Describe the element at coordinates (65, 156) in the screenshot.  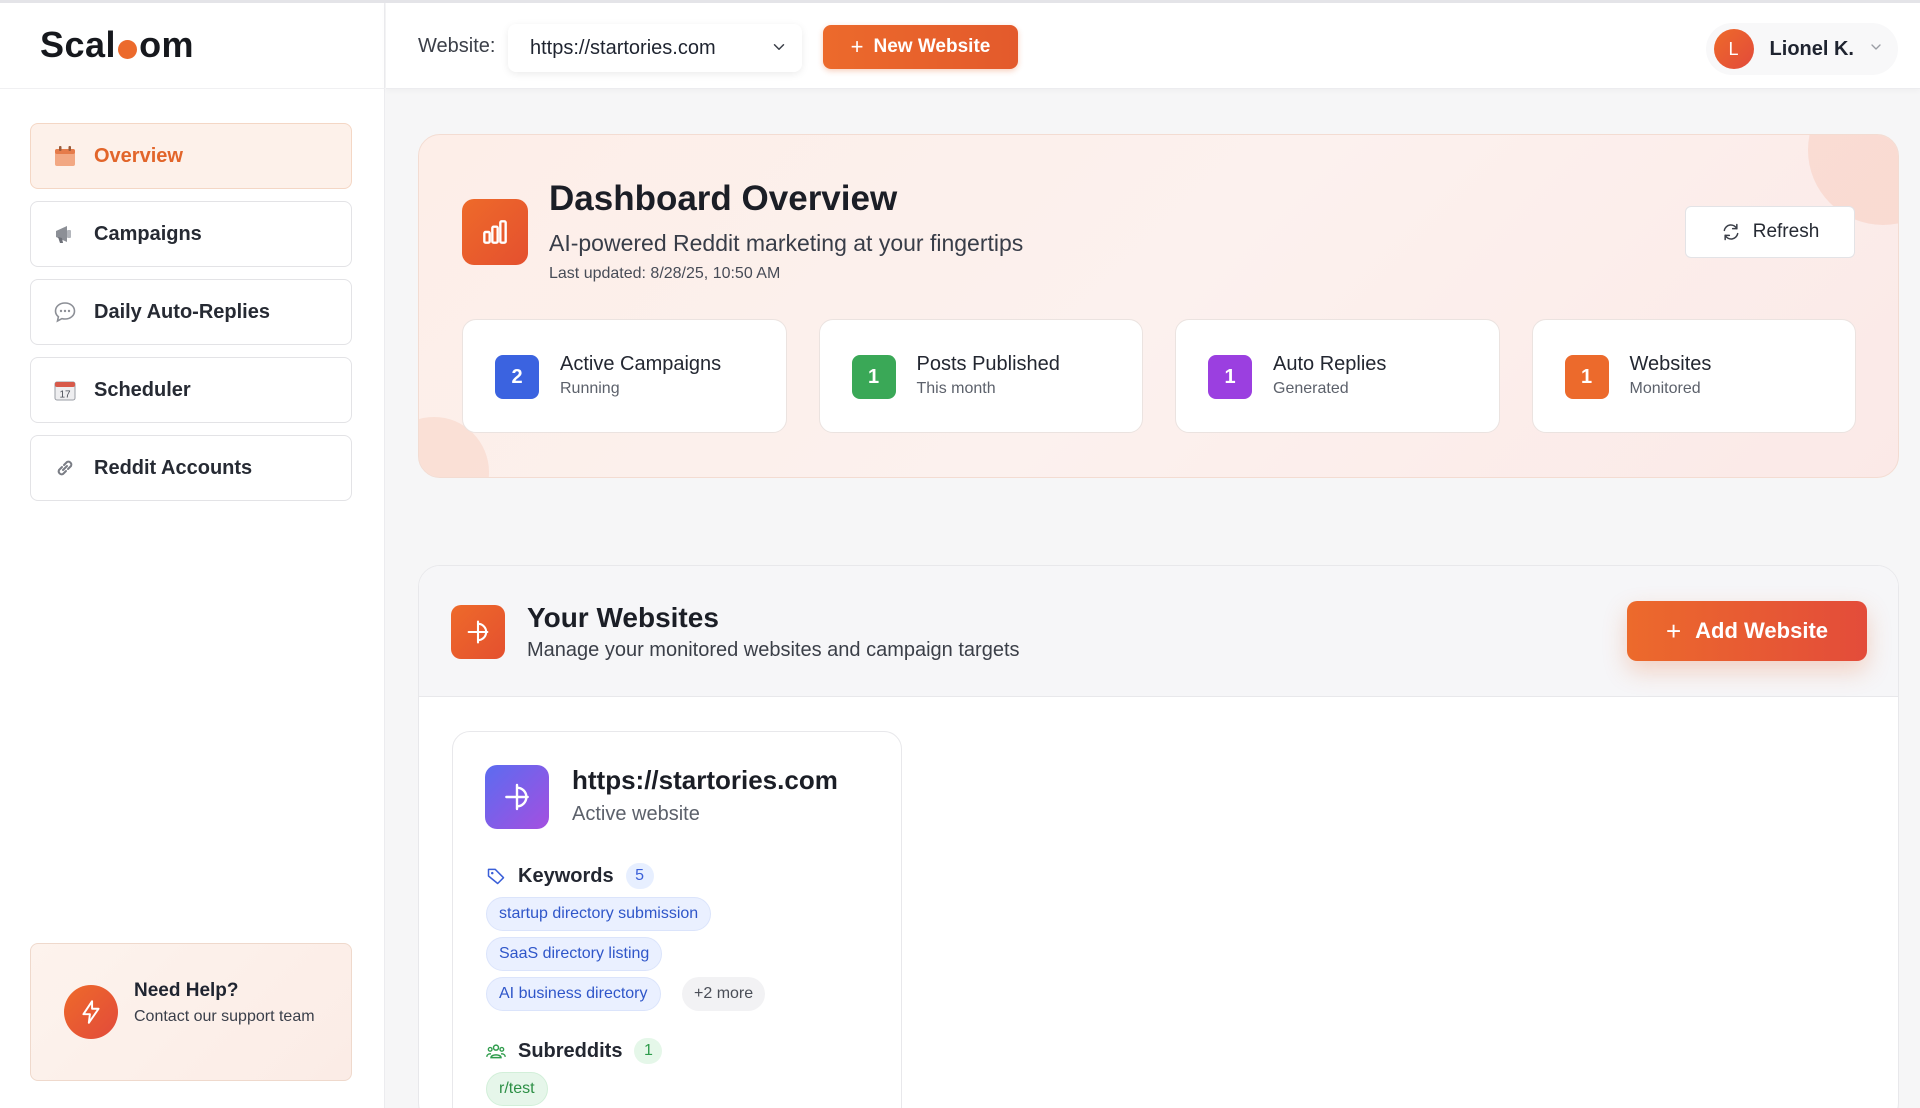
I see `calendar-icon` at that location.